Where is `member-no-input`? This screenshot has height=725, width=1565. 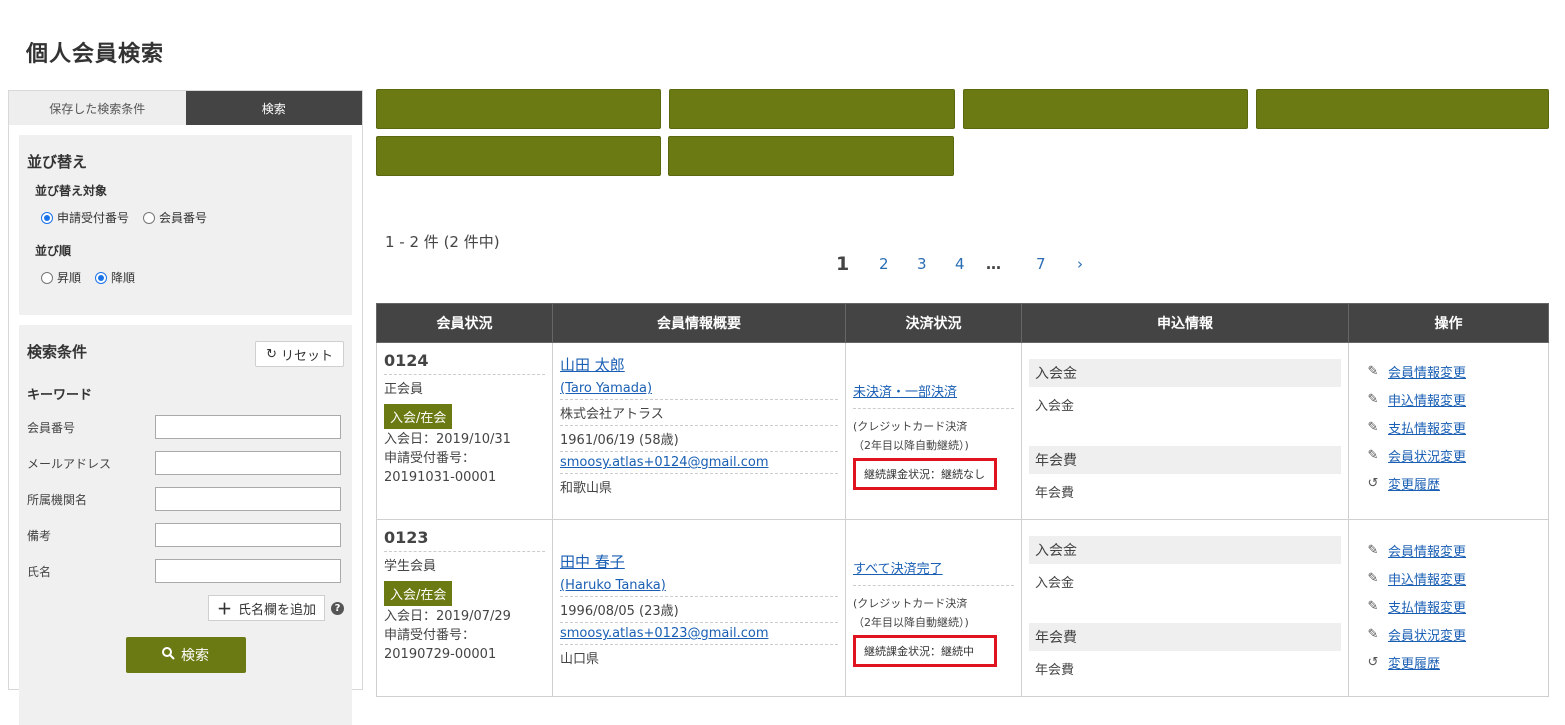
member-no-input is located at coordinates (248, 427).